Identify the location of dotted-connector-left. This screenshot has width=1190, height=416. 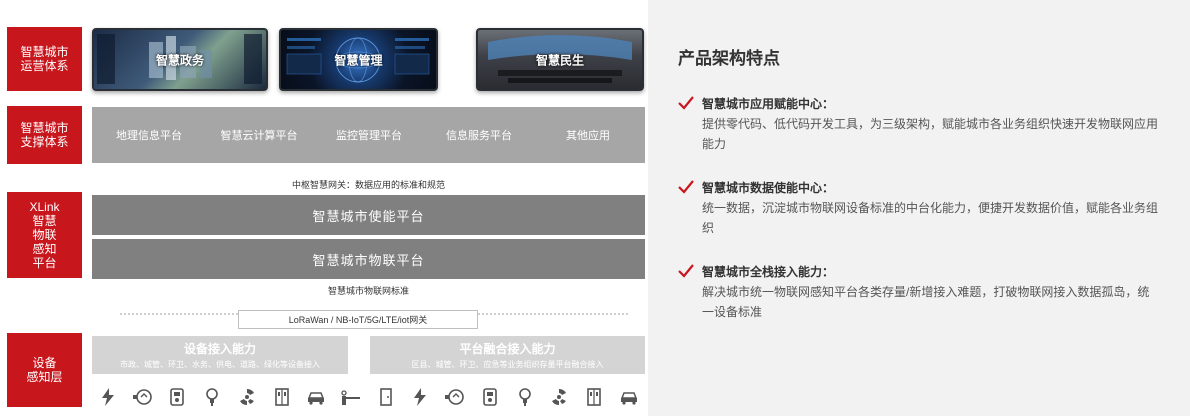
(179, 314).